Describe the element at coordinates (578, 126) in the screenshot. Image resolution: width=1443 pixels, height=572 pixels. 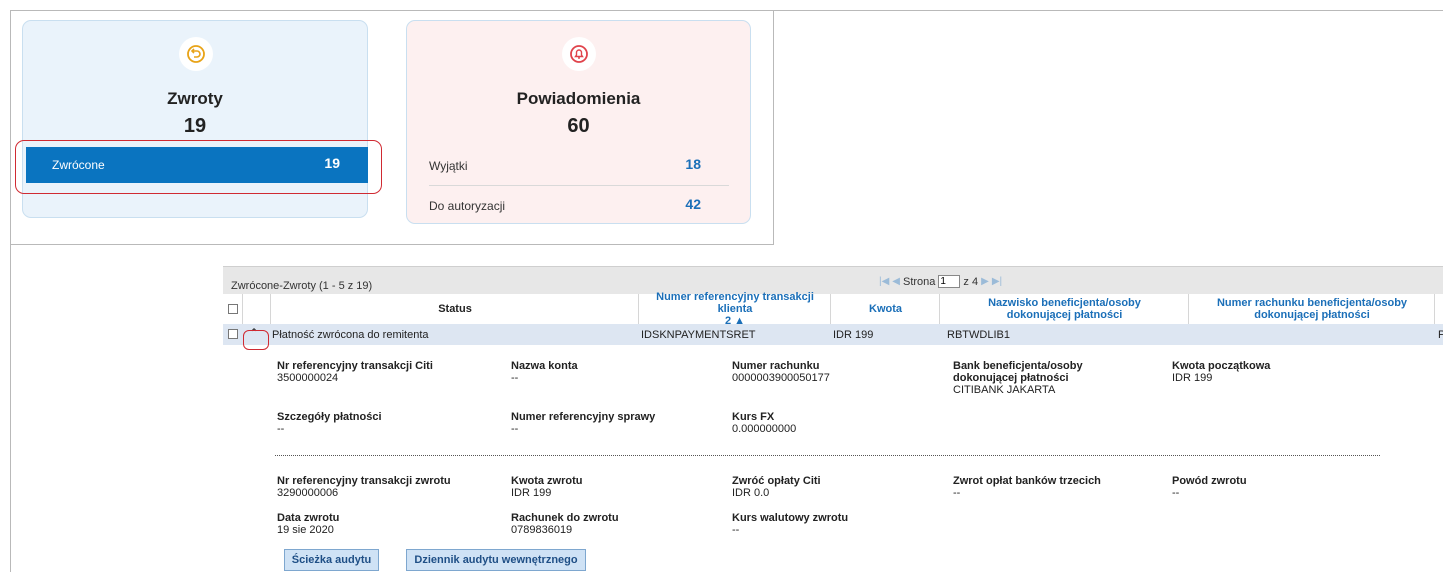
I see `card-count: 60` at that location.